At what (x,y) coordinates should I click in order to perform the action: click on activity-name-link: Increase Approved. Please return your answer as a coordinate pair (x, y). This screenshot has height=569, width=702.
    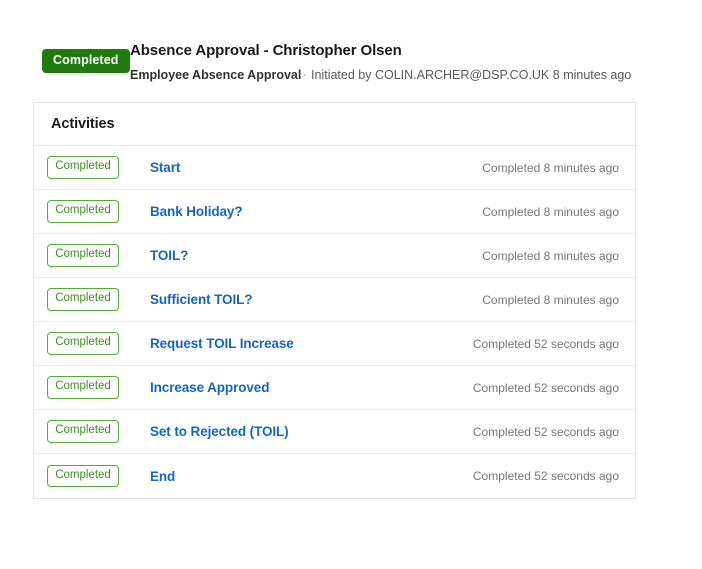
    Looking at the image, I should click on (296, 387).